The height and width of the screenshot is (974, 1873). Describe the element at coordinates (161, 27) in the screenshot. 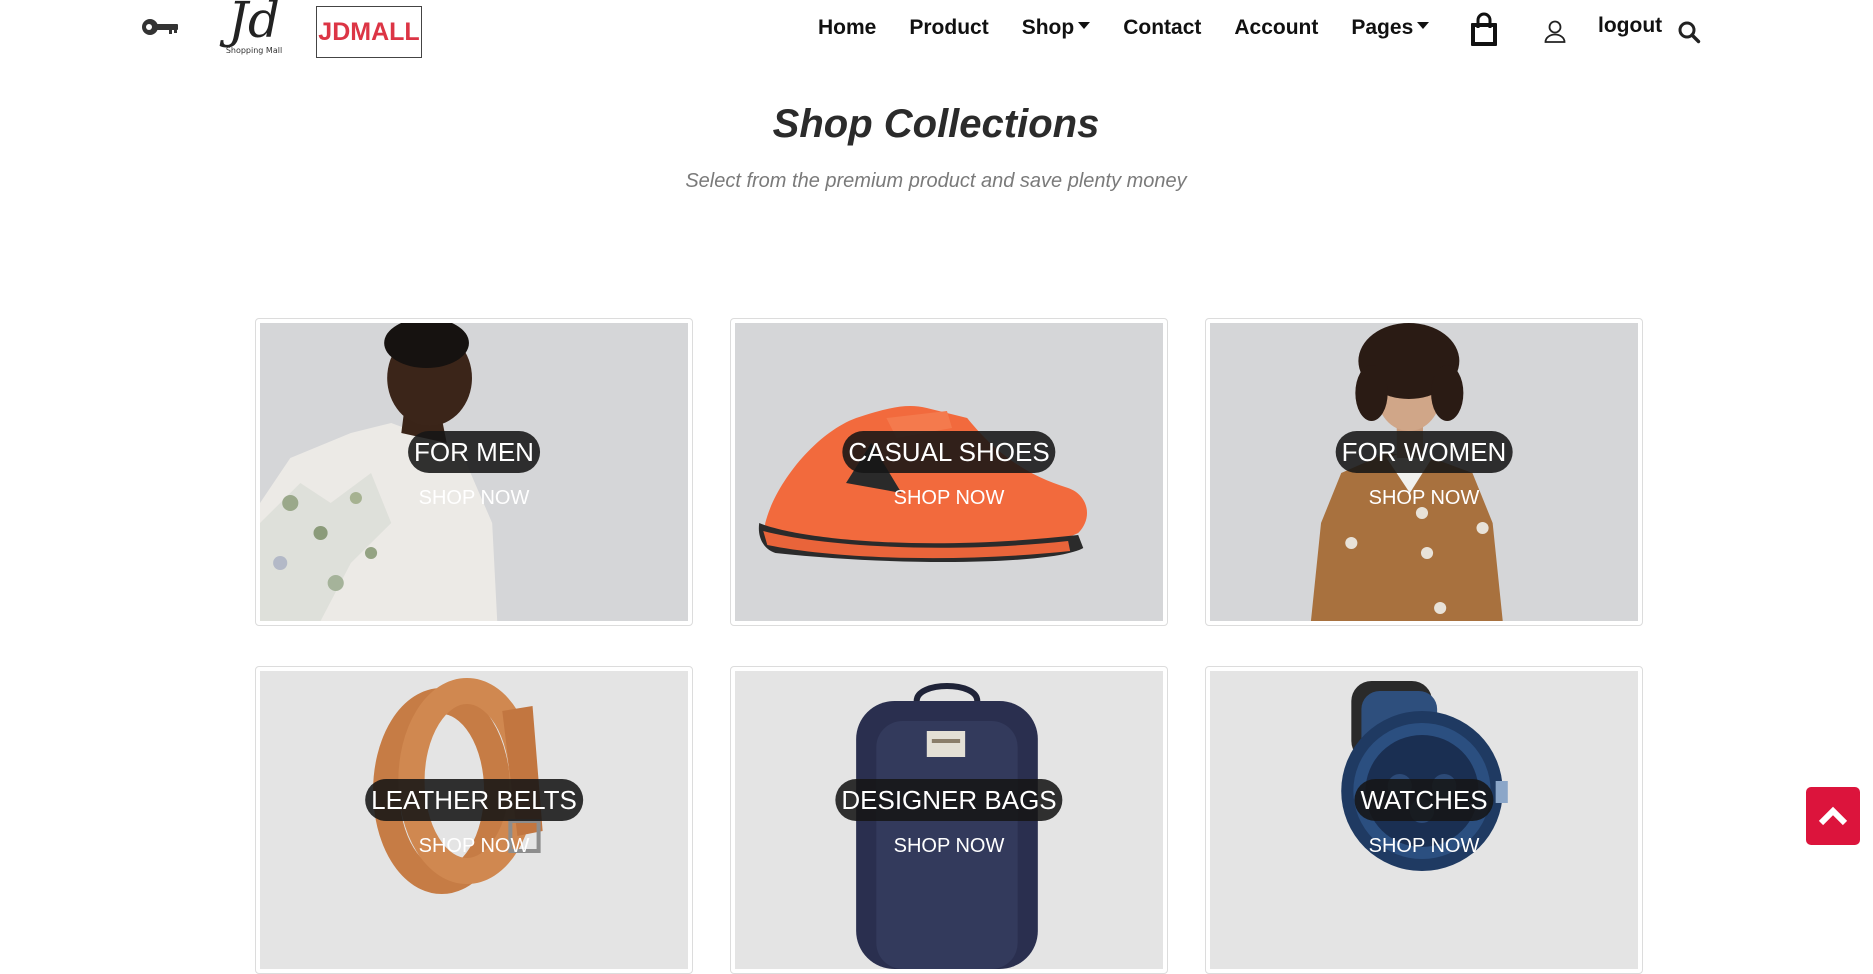

I see `key-icon` at that location.